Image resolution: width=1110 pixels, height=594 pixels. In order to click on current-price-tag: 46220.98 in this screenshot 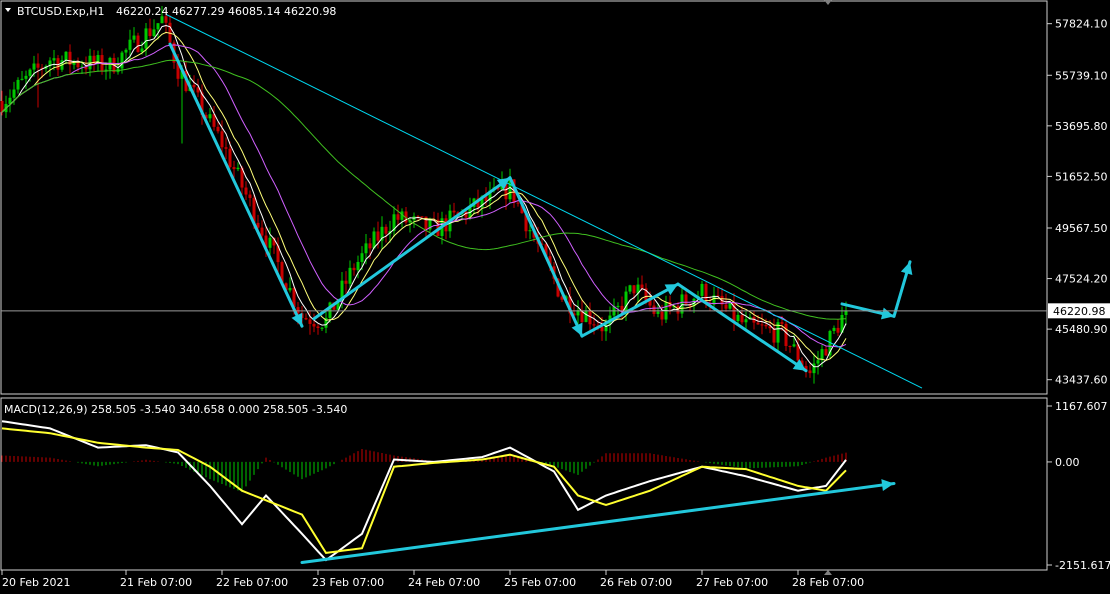, I will do `click(1079, 311)`.